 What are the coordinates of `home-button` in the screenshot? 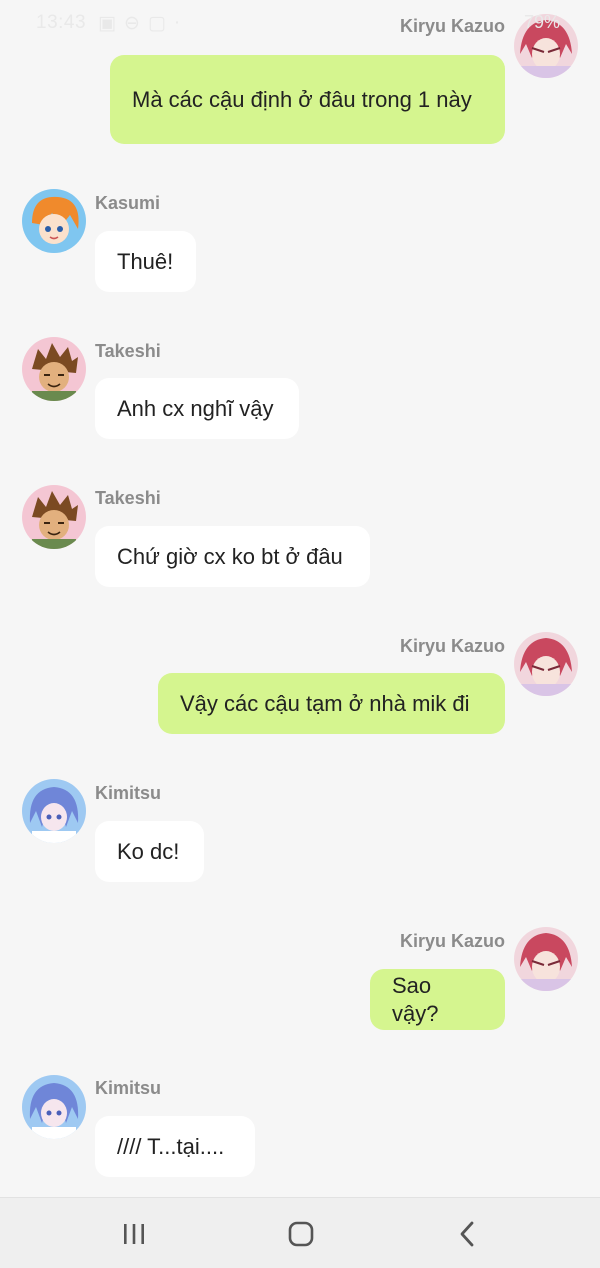 It's located at (301, 1234).